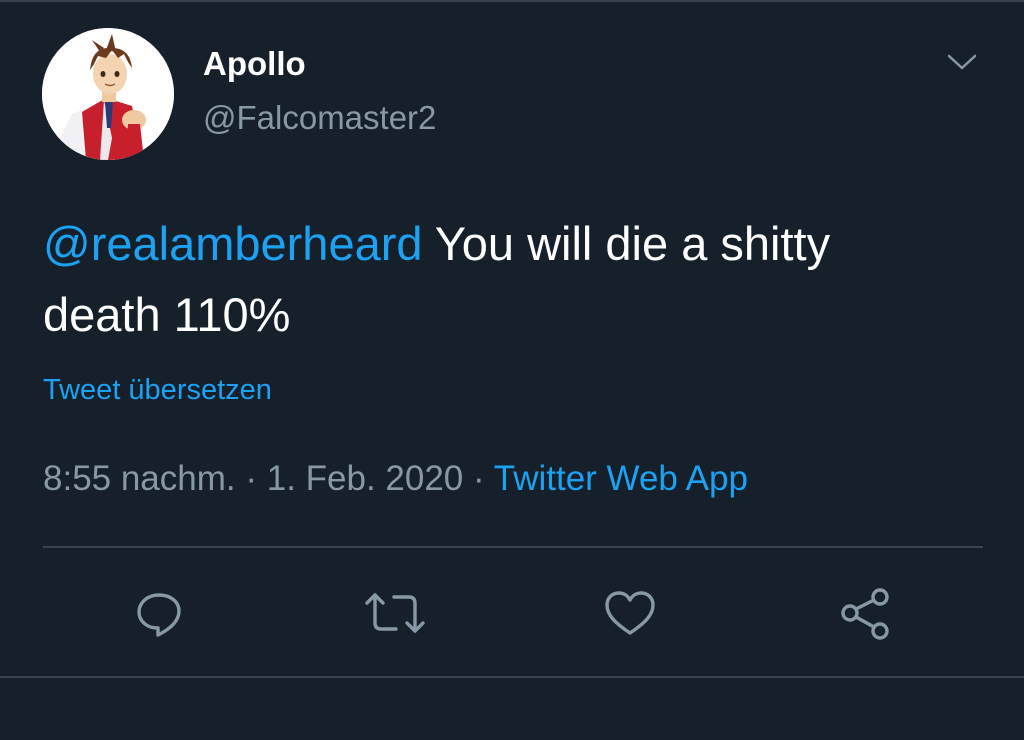 The width and height of the screenshot is (1024, 740). I want to click on anime-lawyer-avatar-icon, so click(108, 94).